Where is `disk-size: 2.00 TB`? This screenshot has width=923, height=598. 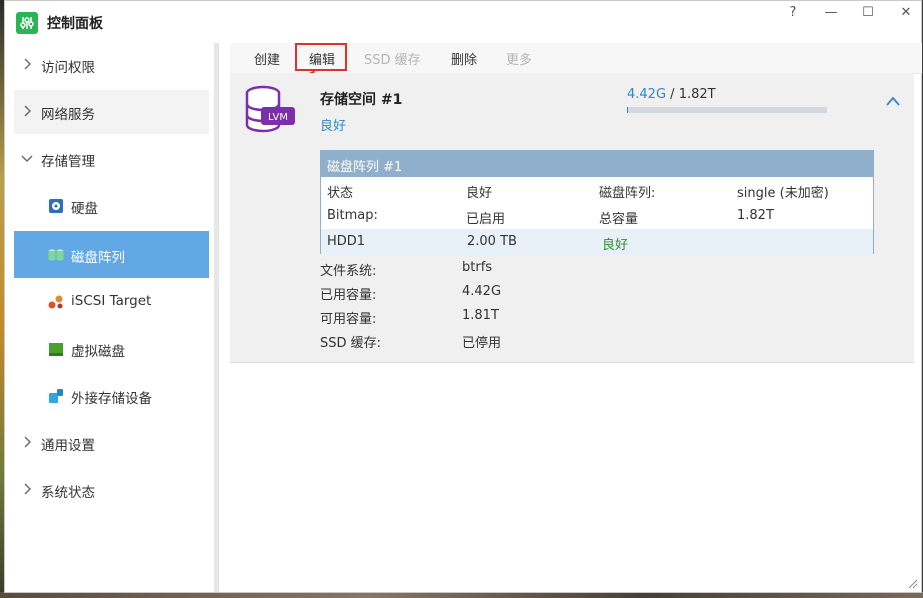 disk-size: 2.00 TB is located at coordinates (492, 241).